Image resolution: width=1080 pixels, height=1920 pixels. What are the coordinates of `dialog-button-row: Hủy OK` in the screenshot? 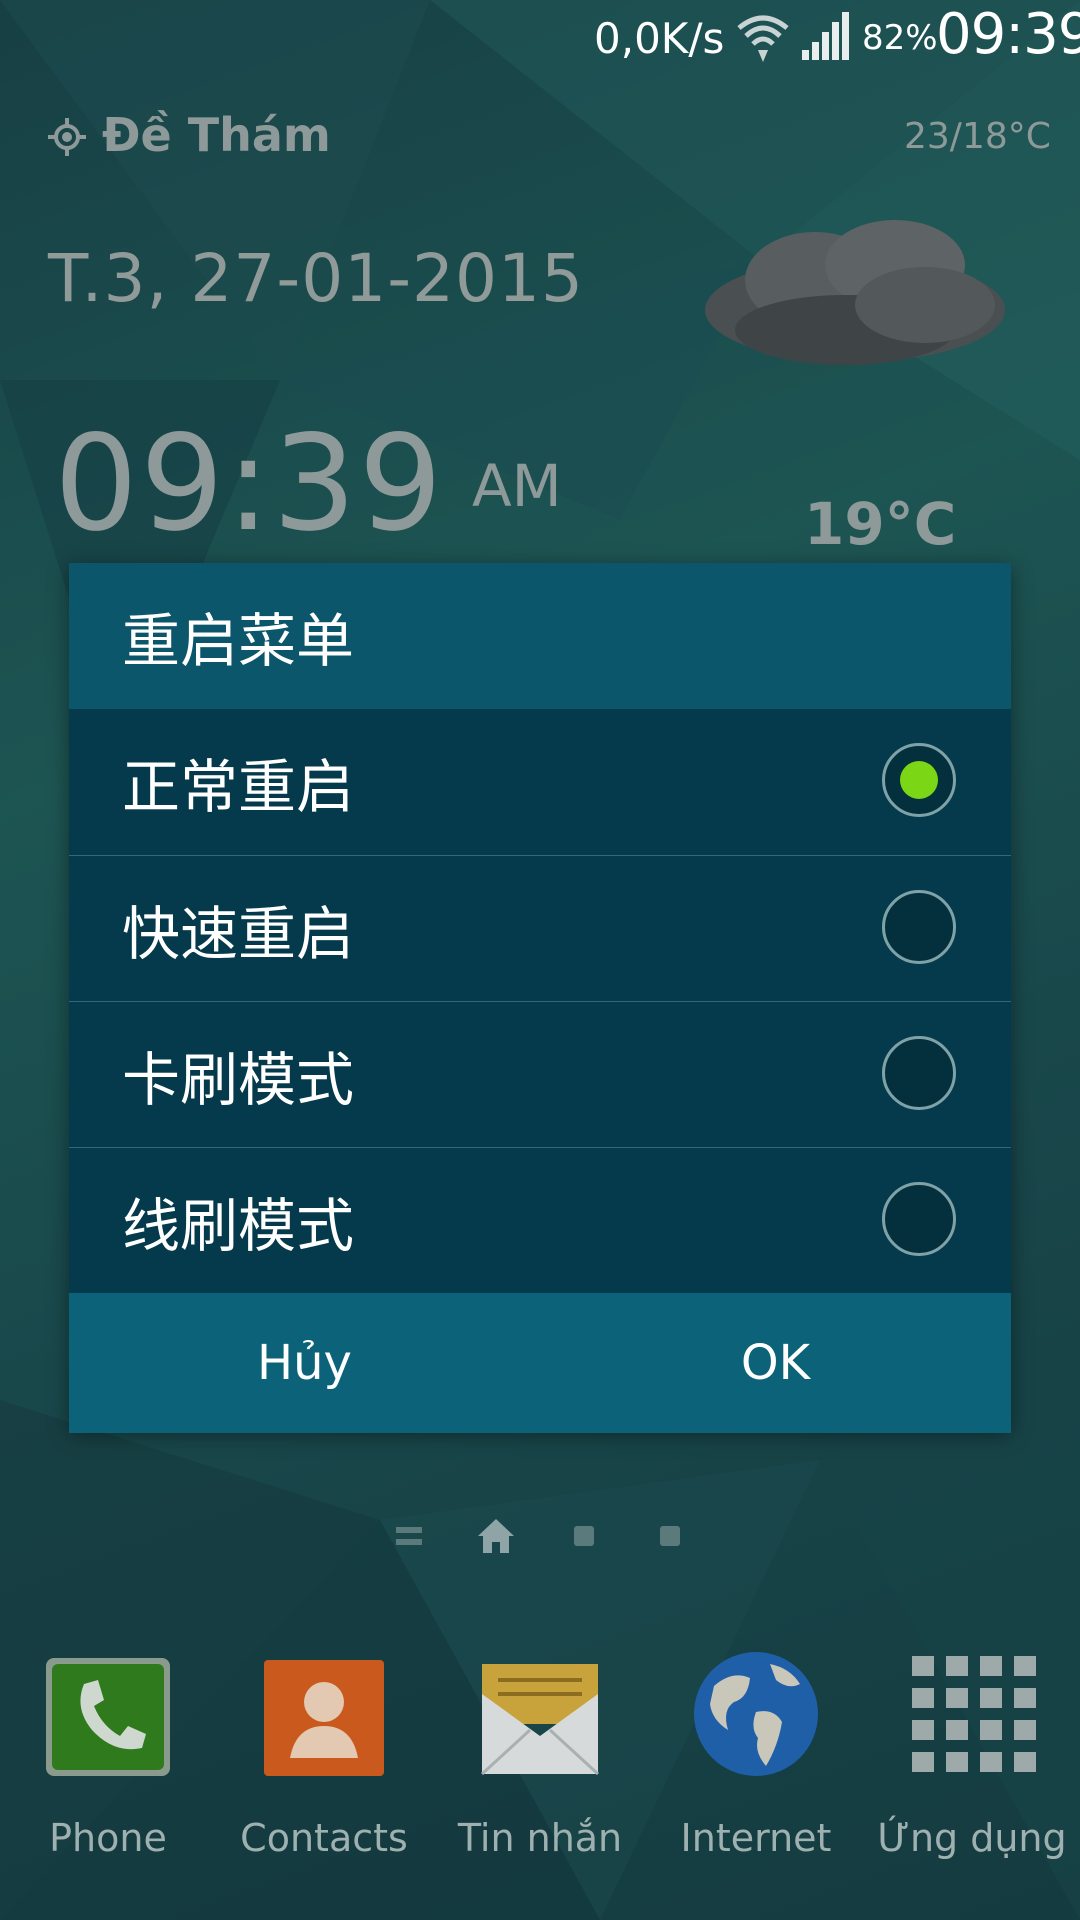 It's located at (540, 1363).